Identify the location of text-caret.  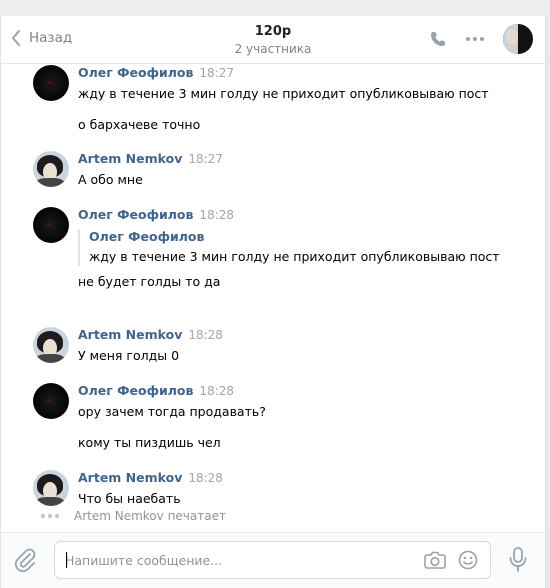
(66, 560).